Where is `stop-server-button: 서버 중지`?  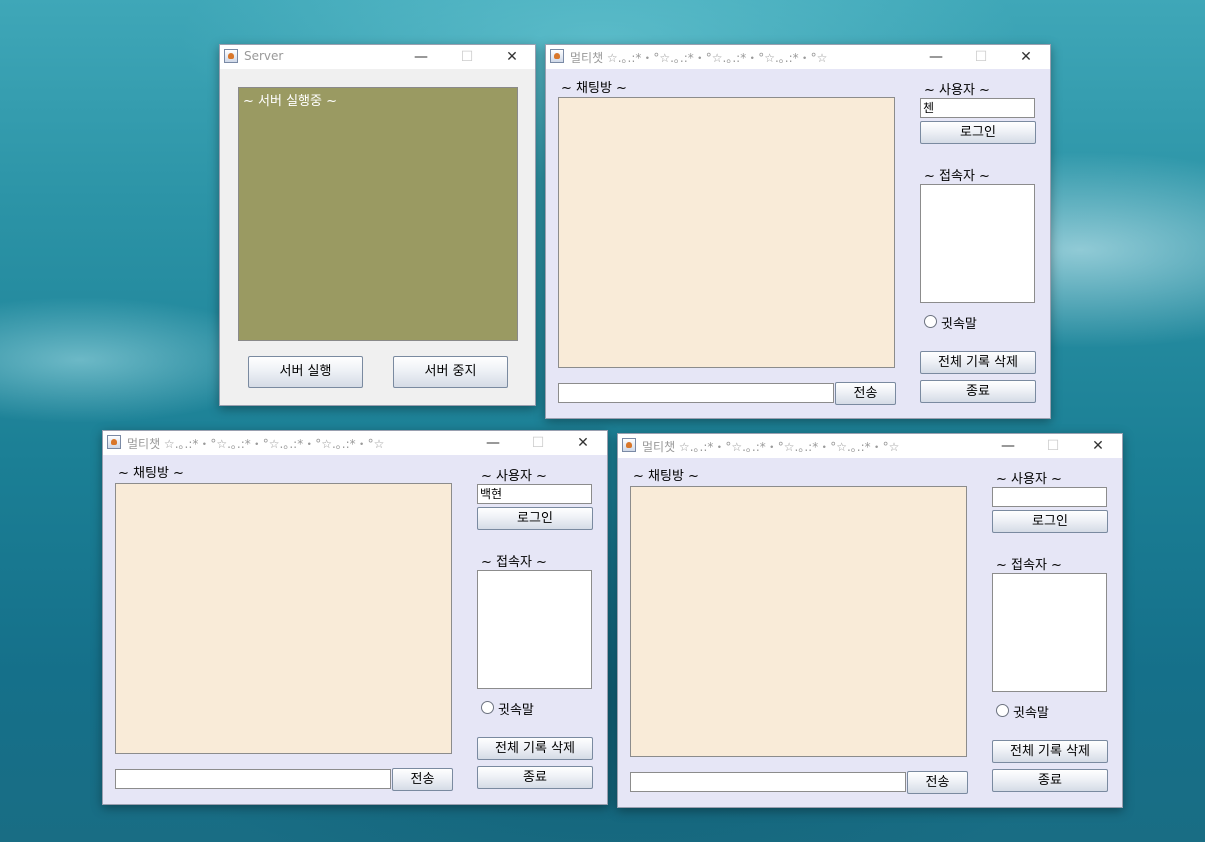
stop-server-button: 서버 중지 is located at coordinates (450, 372).